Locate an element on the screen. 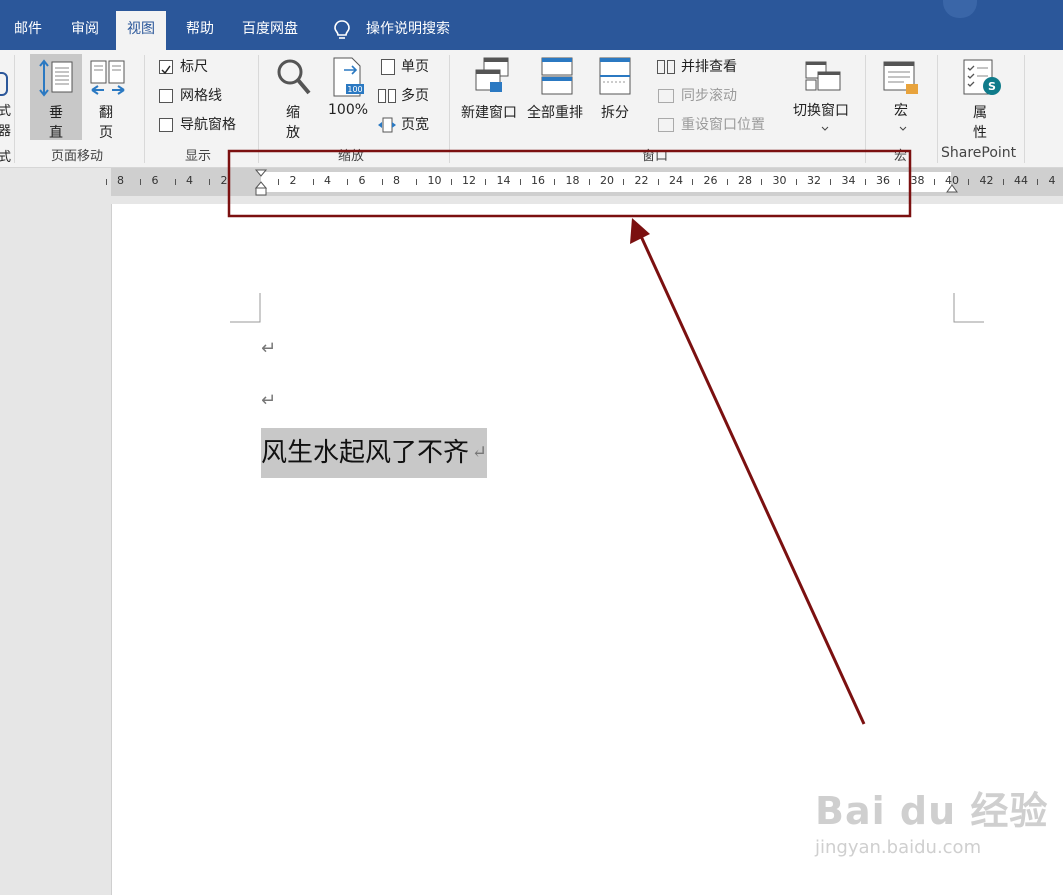 The height and width of the screenshot is (895, 1063). watermark-line-2: jingyan.baidu.com is located at coordinates (898, 847).